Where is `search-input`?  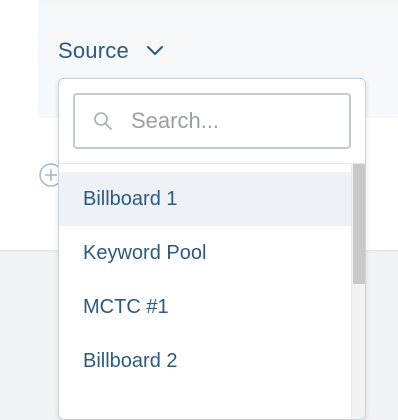
search-input is located at coordinates (236, 121).